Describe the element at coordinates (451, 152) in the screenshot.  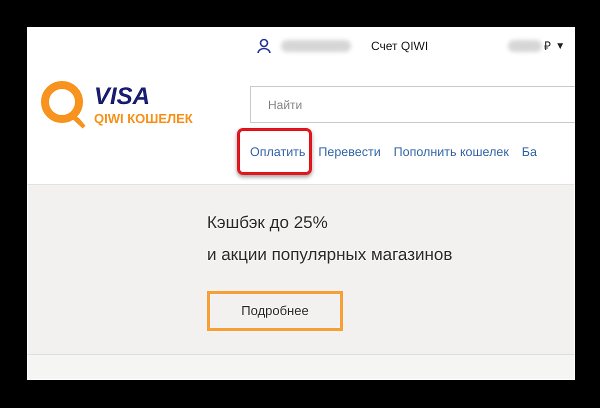
I see `nav-link: Пополнить кошелек` at that location.